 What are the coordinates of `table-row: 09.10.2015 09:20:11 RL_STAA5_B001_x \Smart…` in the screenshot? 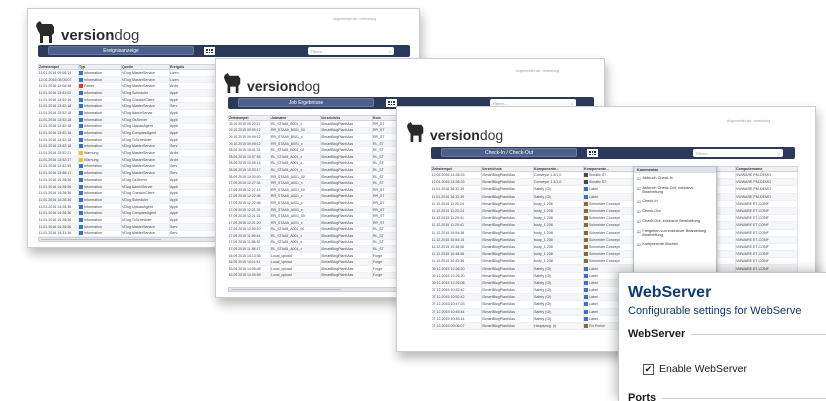 It's located at (316, 124).